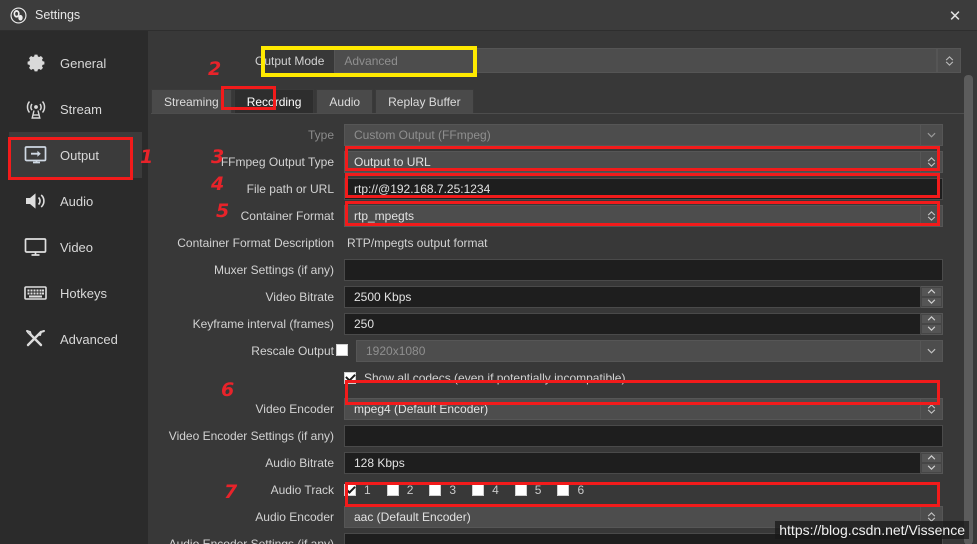 This screenshot has width=977, height=544. I want to click on sidebar-item-advanced: Advanced, so click(75, 339).